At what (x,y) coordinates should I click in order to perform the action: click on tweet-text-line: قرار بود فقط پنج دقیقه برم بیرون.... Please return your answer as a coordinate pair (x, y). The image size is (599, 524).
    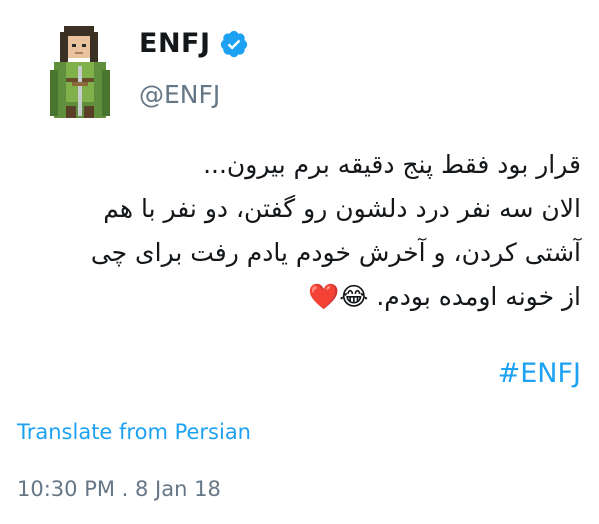
    Looking at the image, I should click on (392, 164).